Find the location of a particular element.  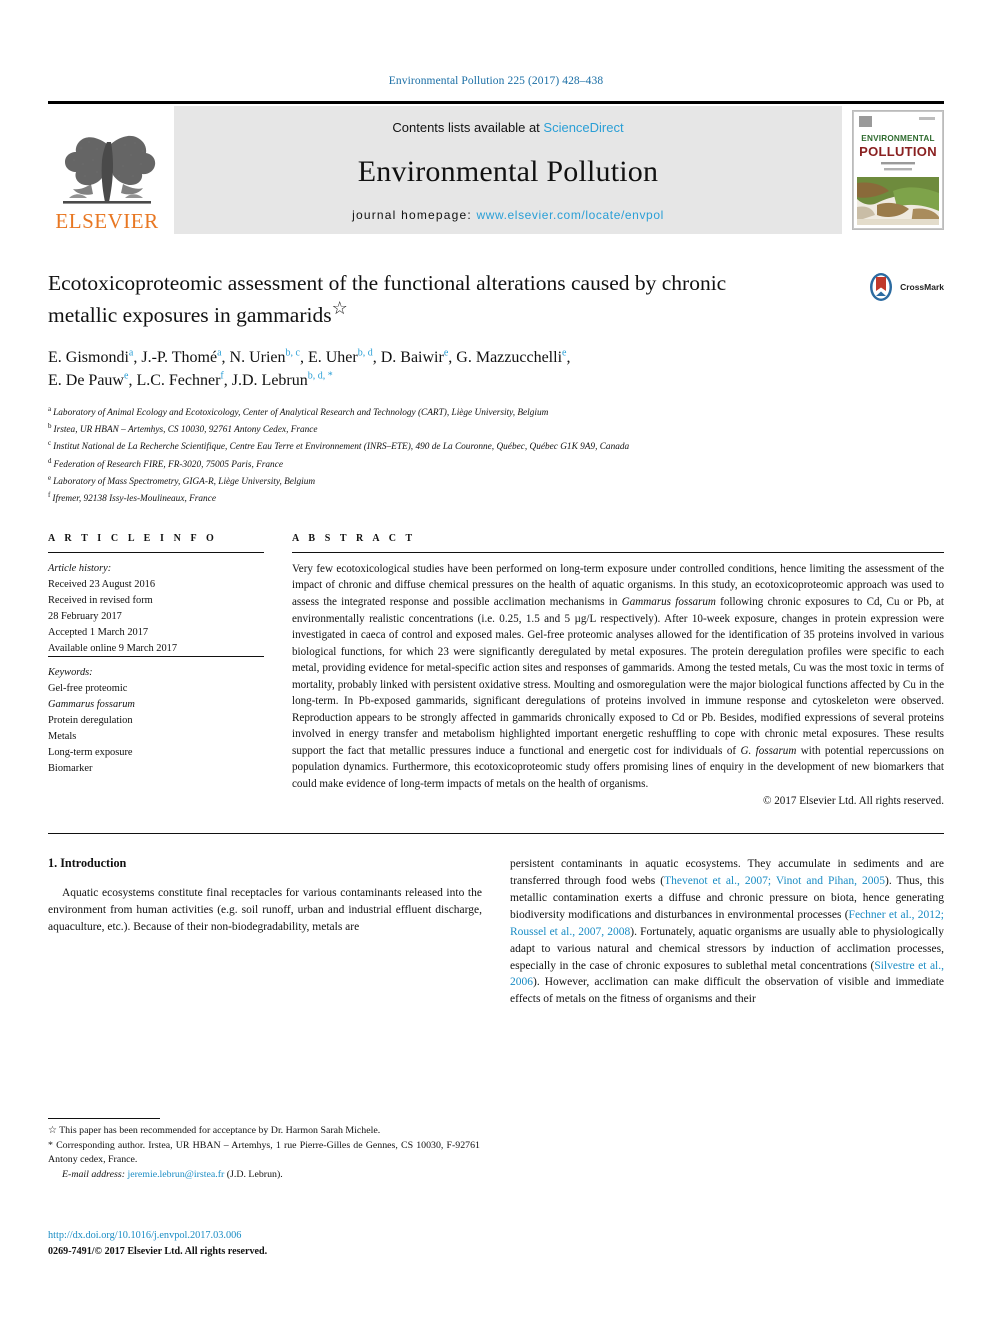

affiliation-mark: d is located at coordinates (50, 460).